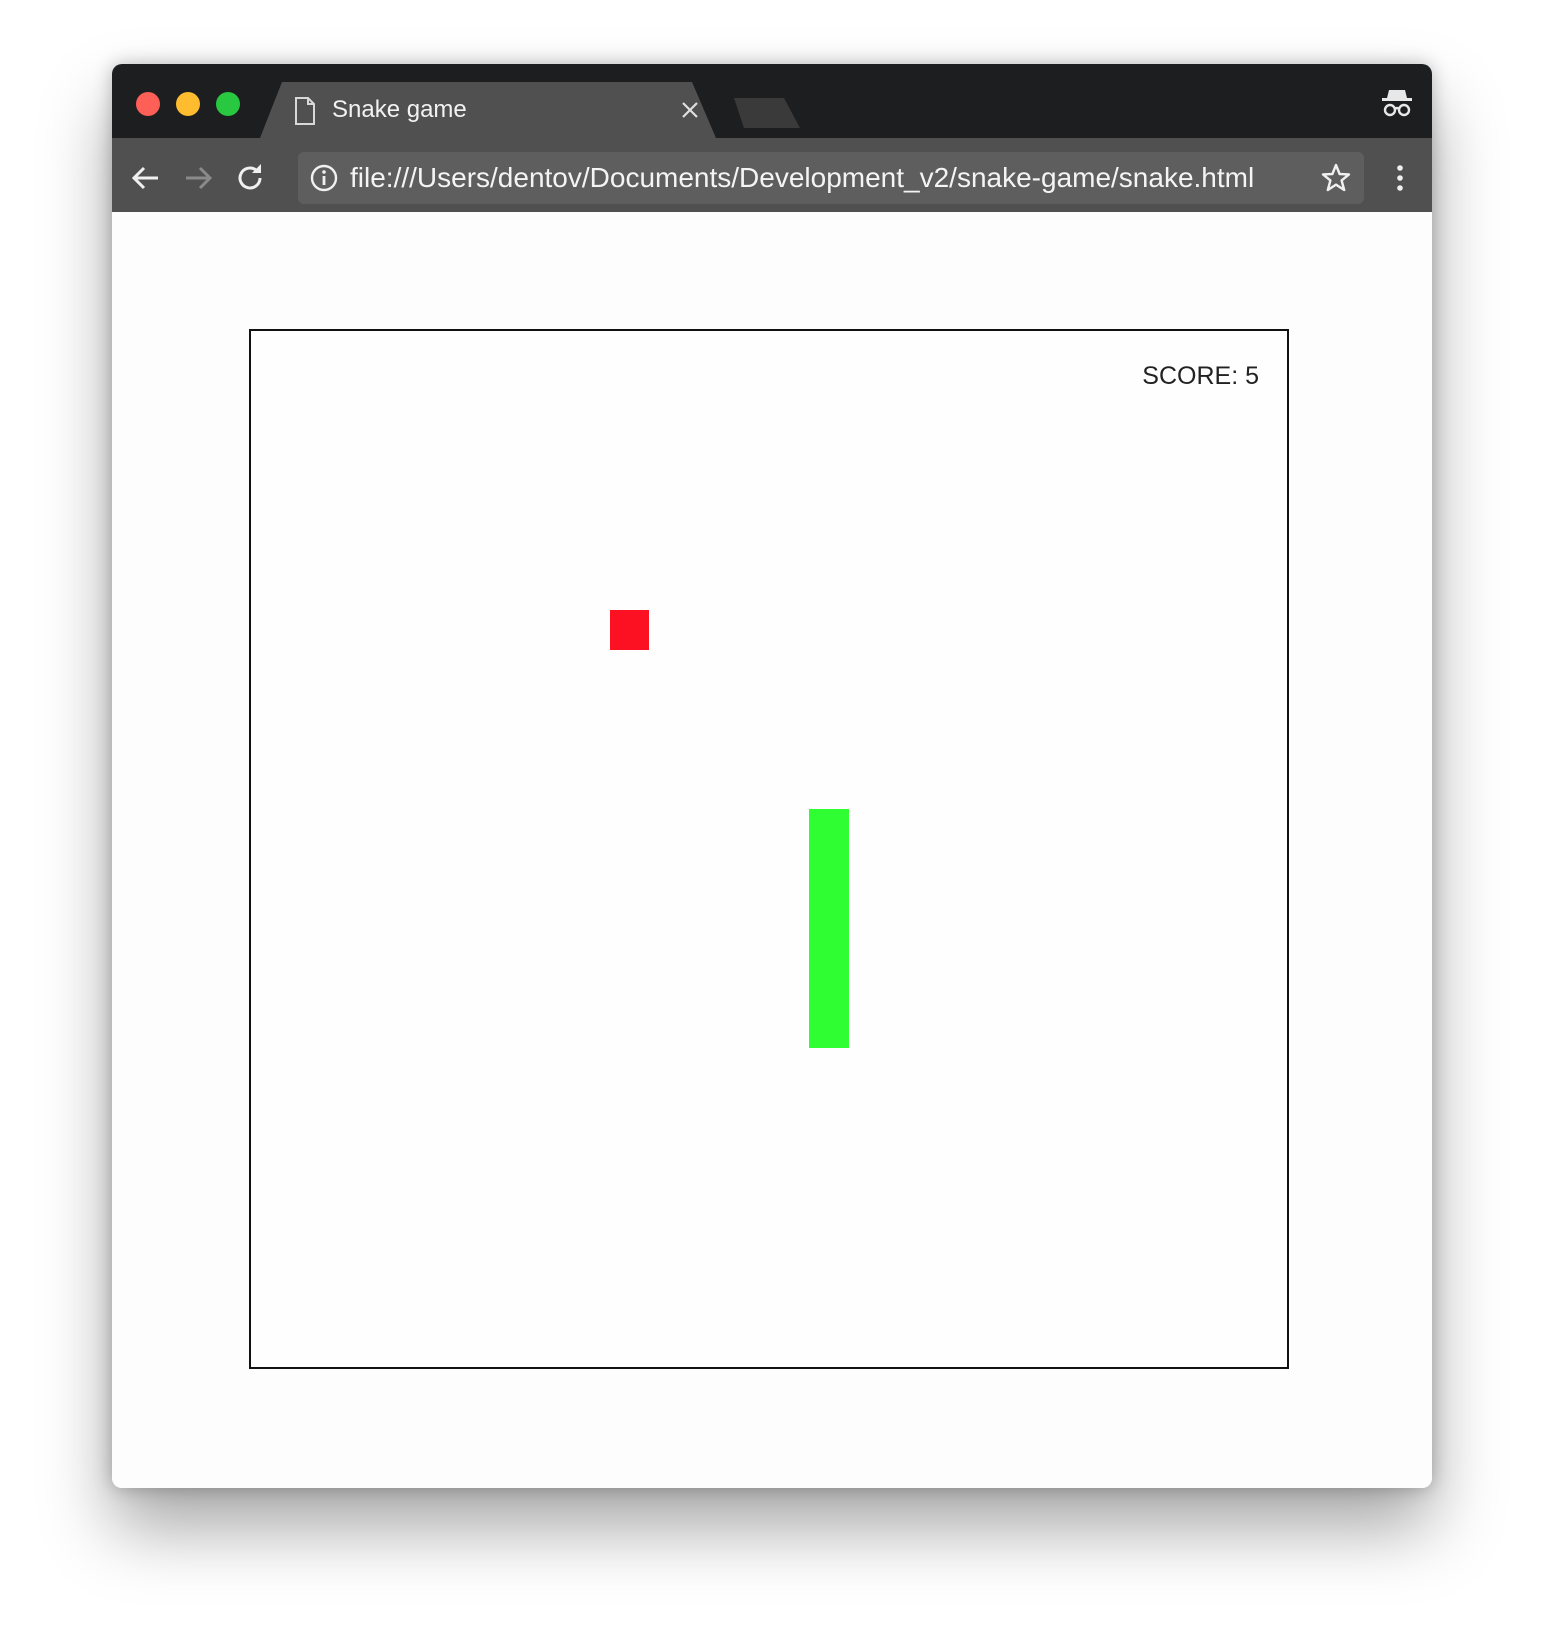  What do you see at coordinates (198, 178) in the screenshot?
I see `forward-arrow-icon` at bounding box center [198, 178].